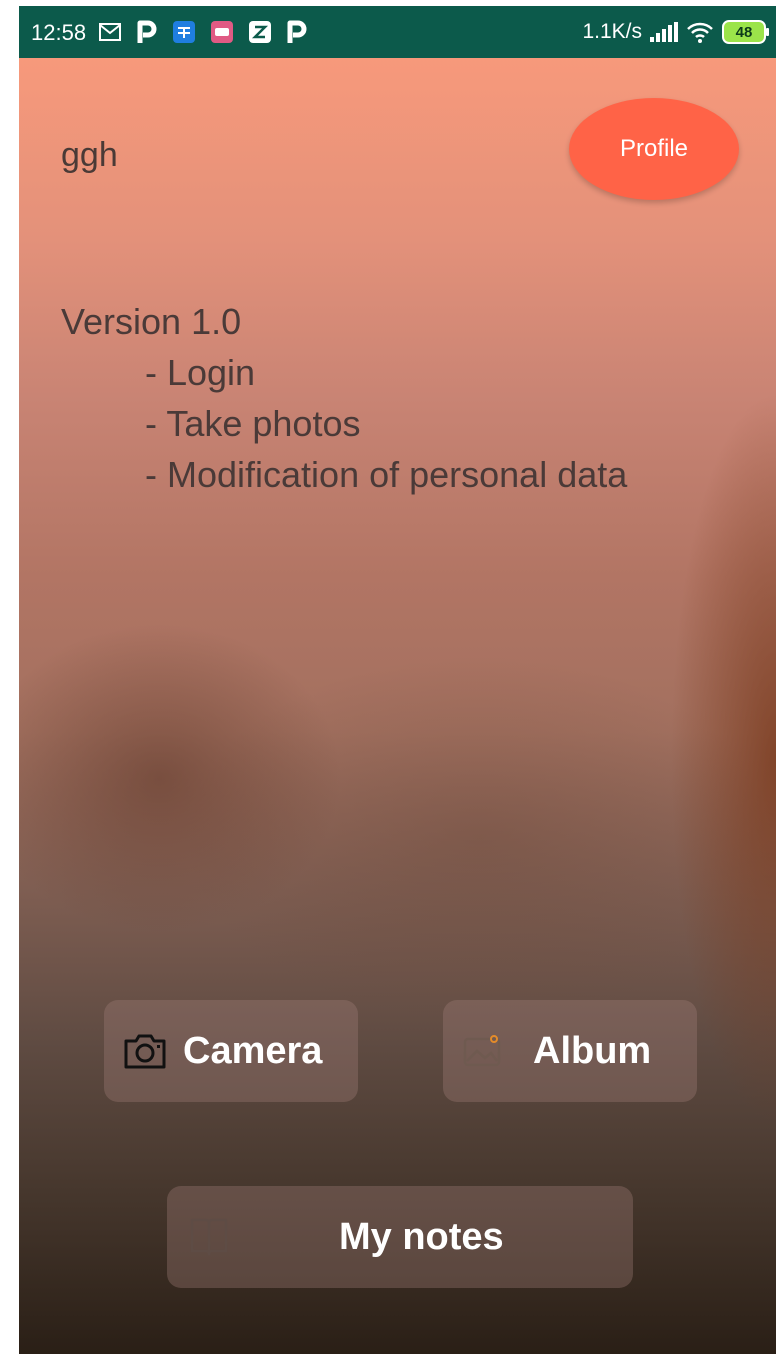  Describe the element at coordinates (145, 1051) in the screenshot. I see `camera-icon` at that location.